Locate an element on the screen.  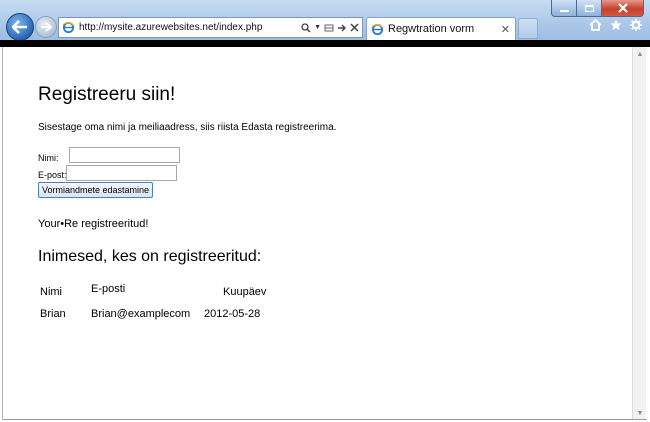
minimize-icon is located at coordinates (564, 10).